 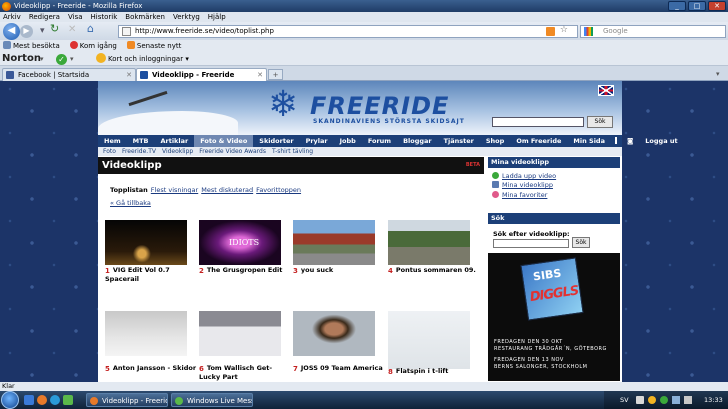 What do you see at coordinates (44, 17) in the screenshot?
I see `menu-redigera: Redigera` at bounding box center [44, 17].